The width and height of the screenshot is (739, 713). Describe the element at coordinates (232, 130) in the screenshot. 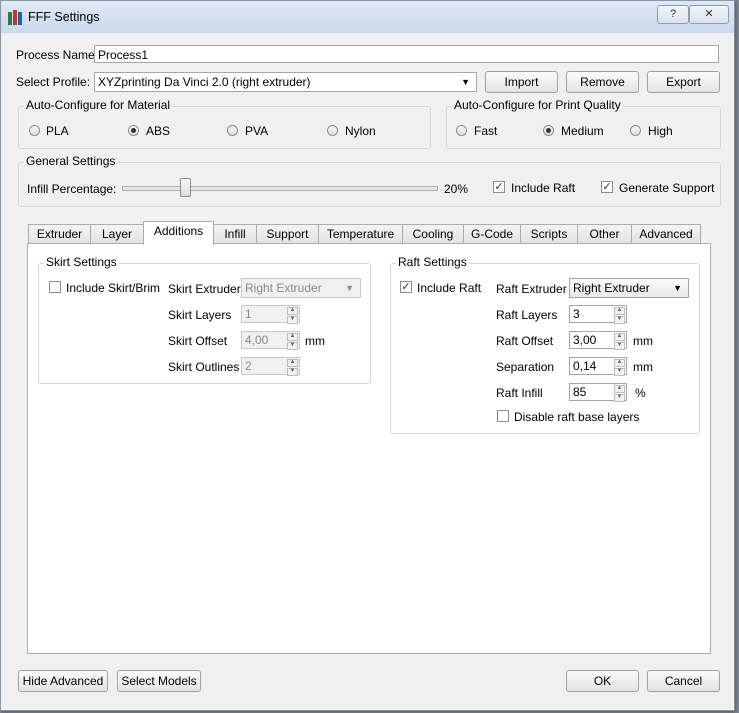

I see `radio-pva` at that location.